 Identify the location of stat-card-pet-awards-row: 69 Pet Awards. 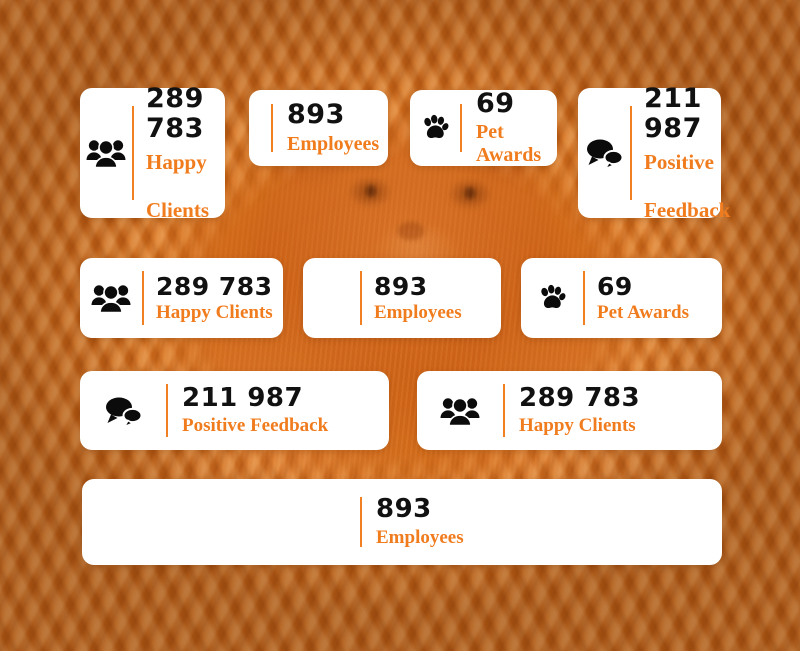
(621, 298).